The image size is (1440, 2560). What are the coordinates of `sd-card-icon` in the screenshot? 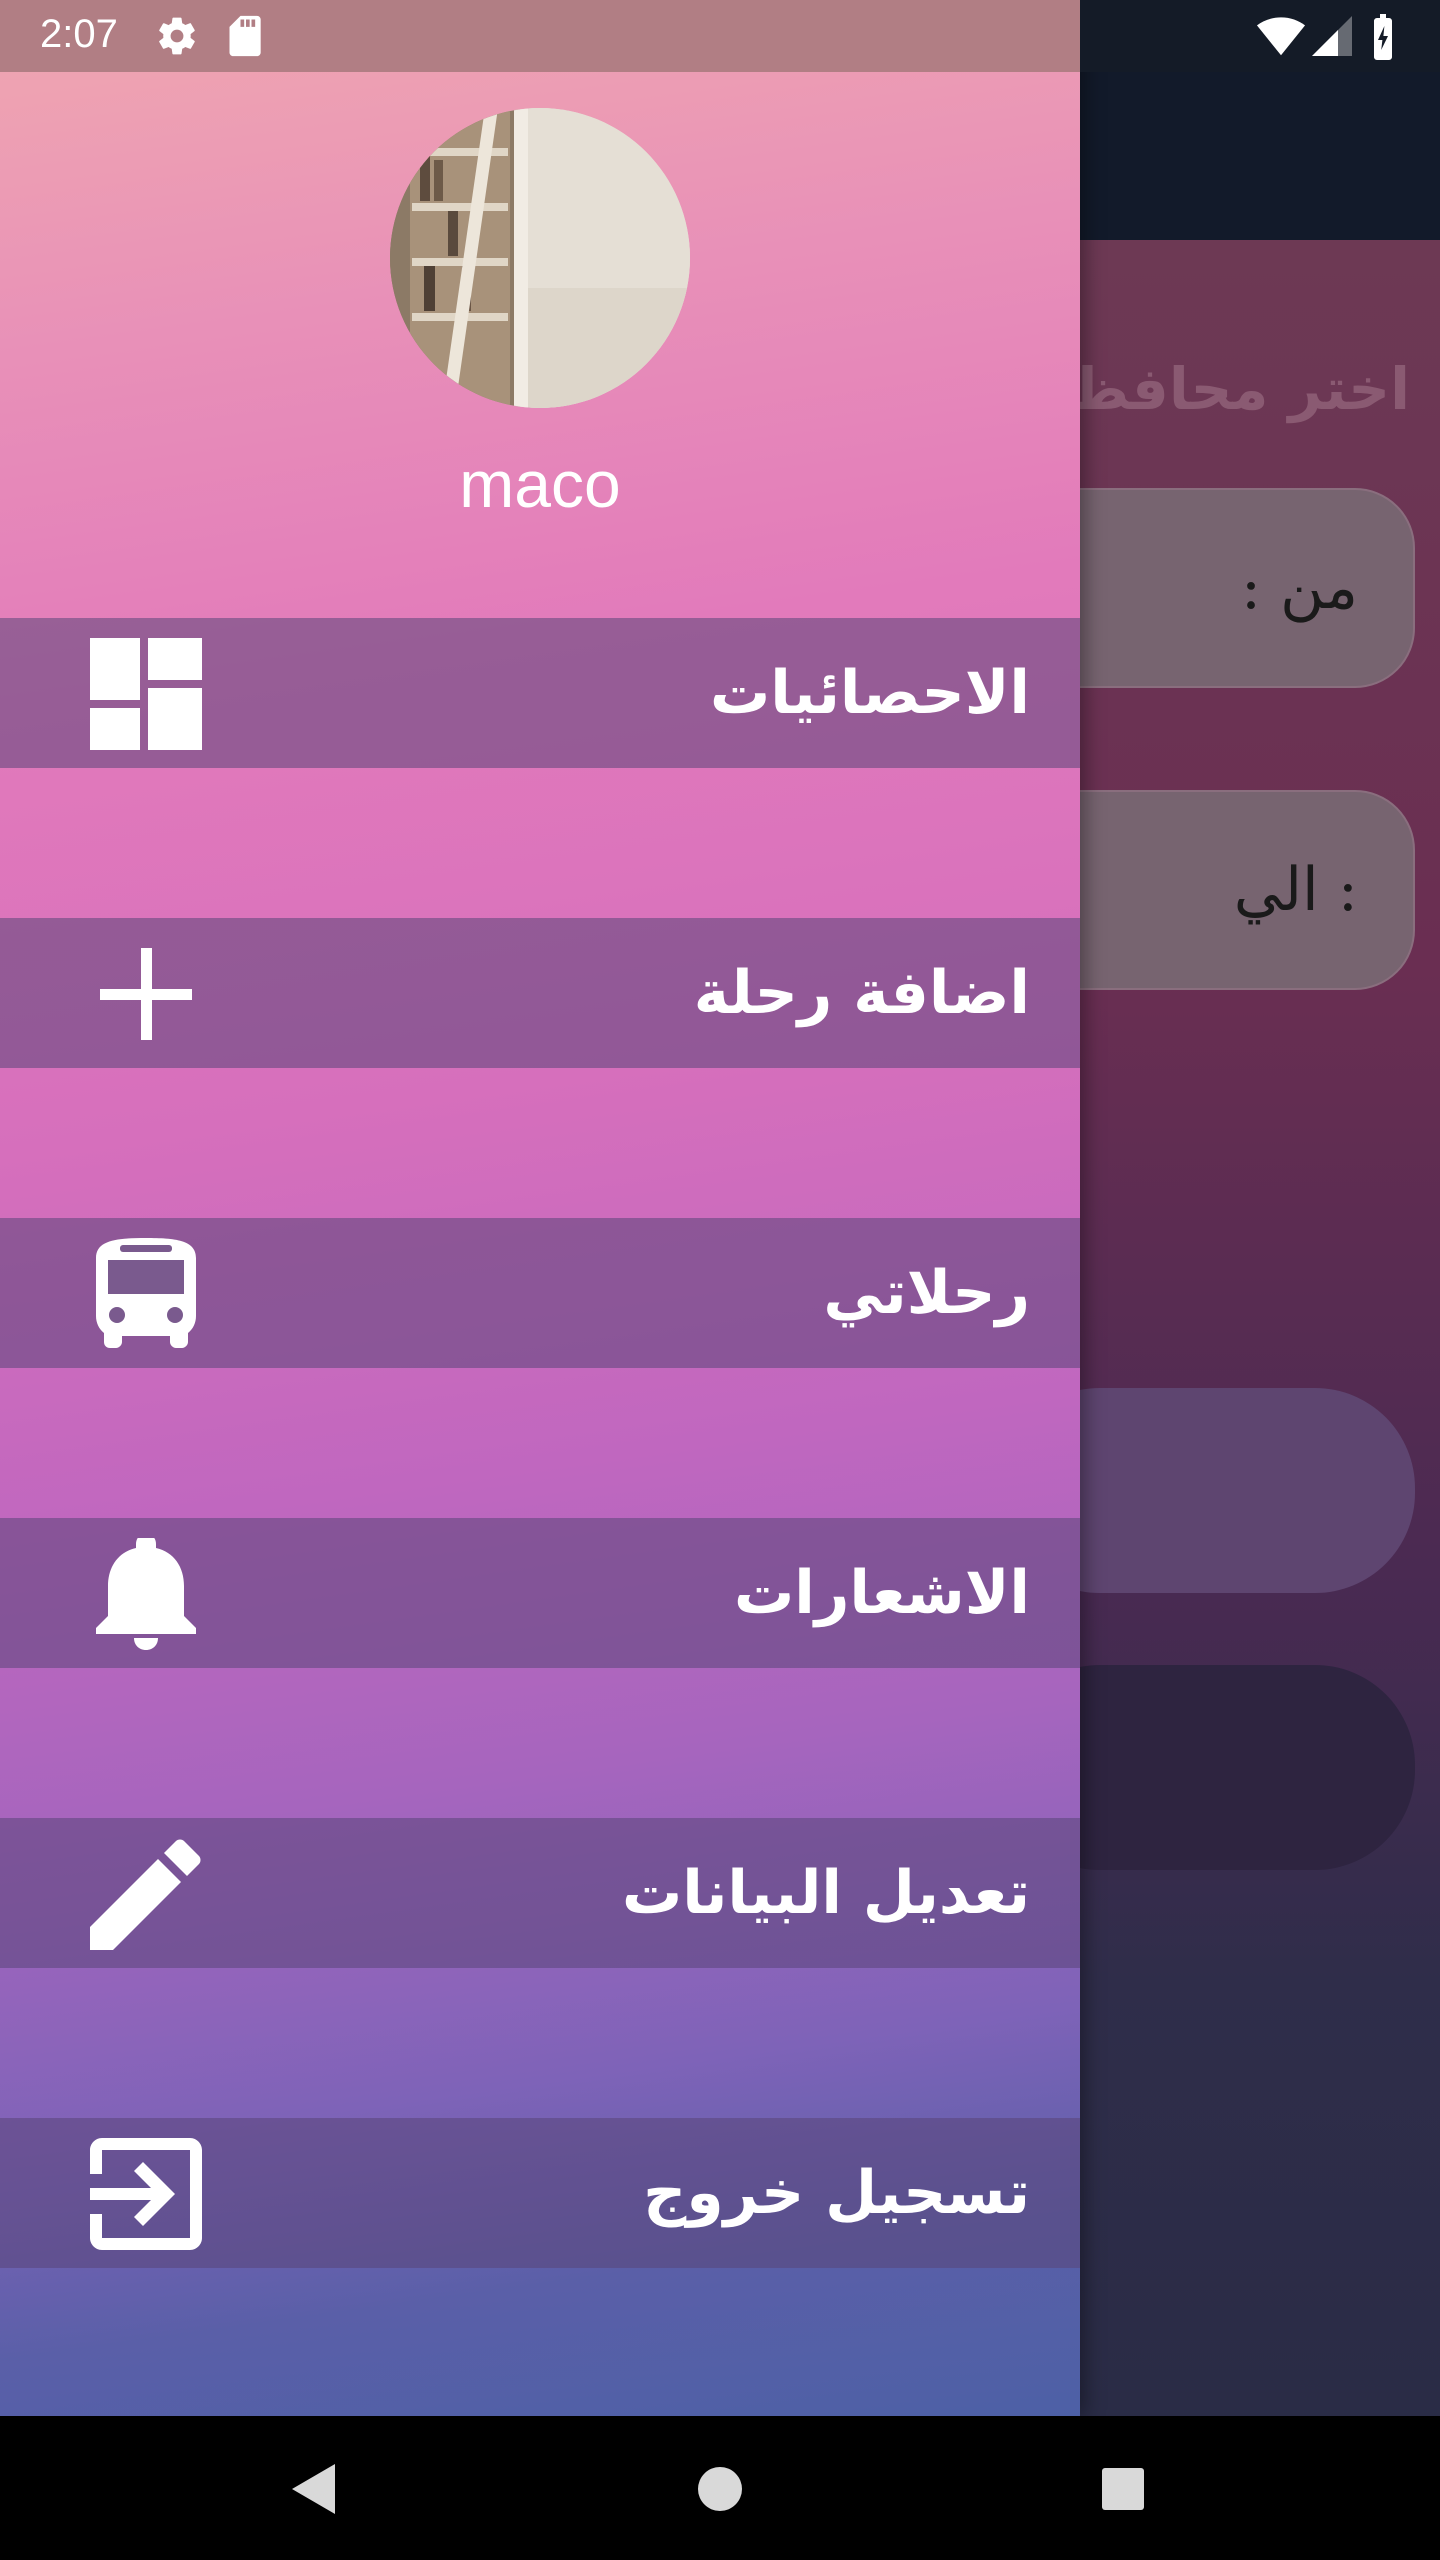 It's located at (245, 36).